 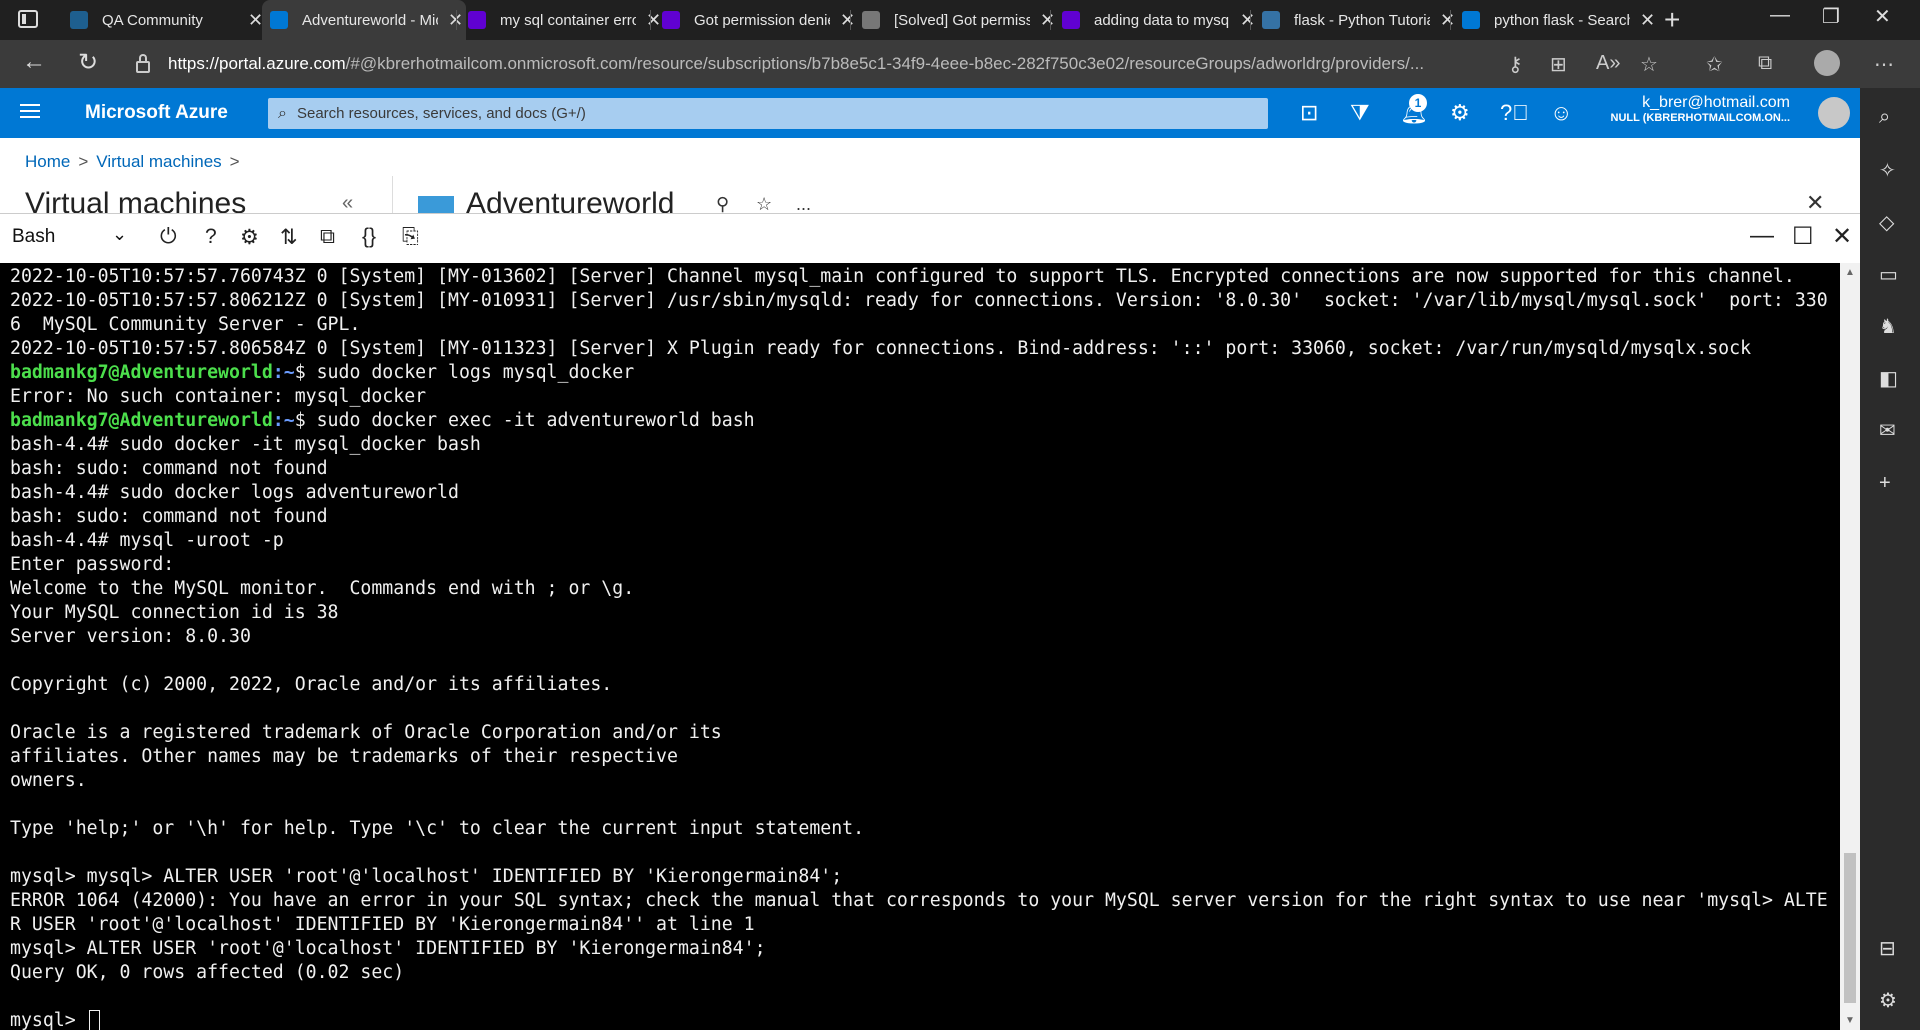 What do you see at coordinates (289, 237) in the screenshot?
I see `upload-download-icon: ⇅` at bounding box center [289, 237].